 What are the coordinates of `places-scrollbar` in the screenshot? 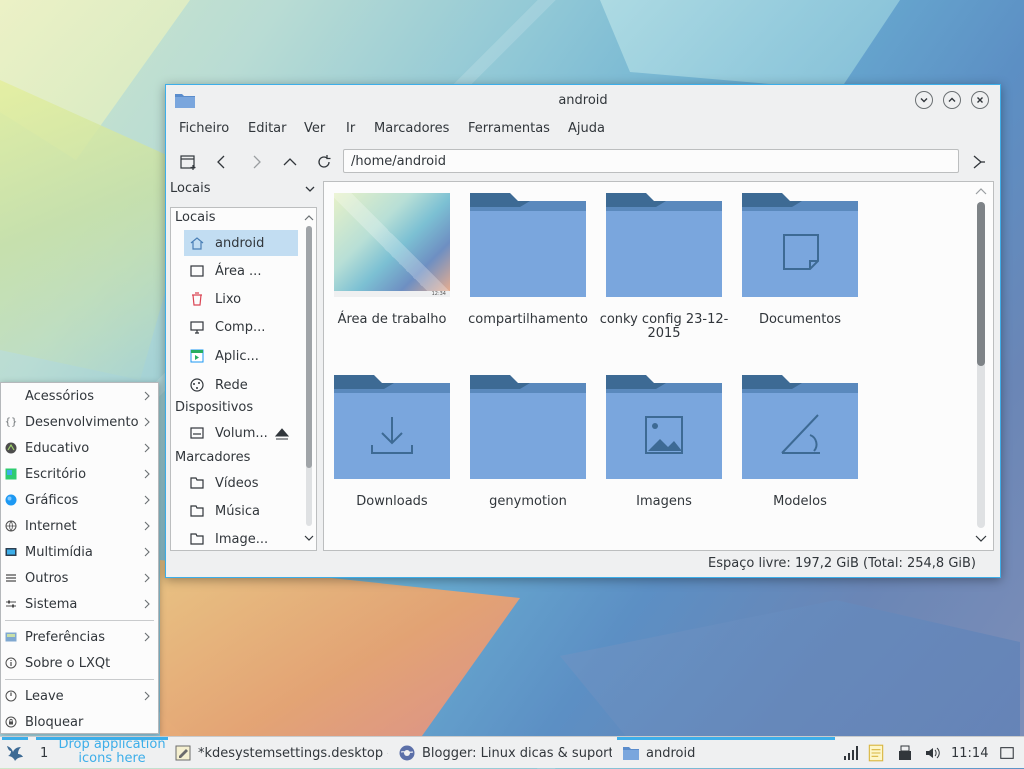 It's located at (309, 376).